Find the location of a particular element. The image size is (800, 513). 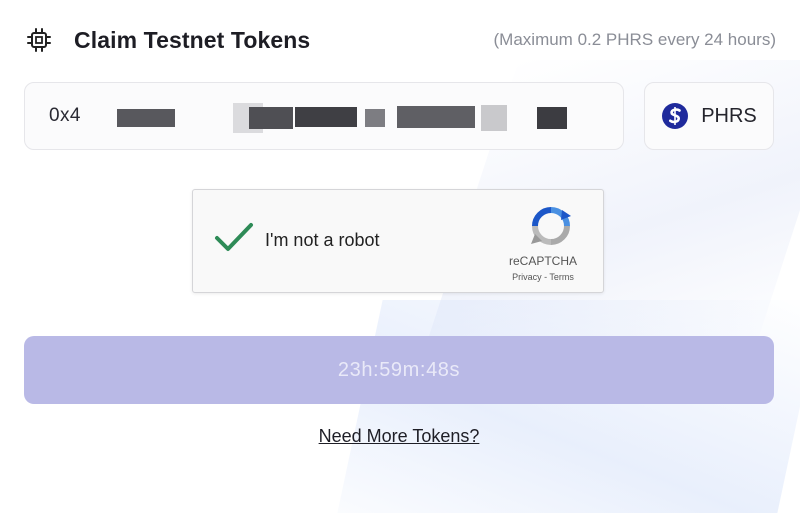

need-more-tokens-link: Need More Tokens? is located at coordinates (399, 436).